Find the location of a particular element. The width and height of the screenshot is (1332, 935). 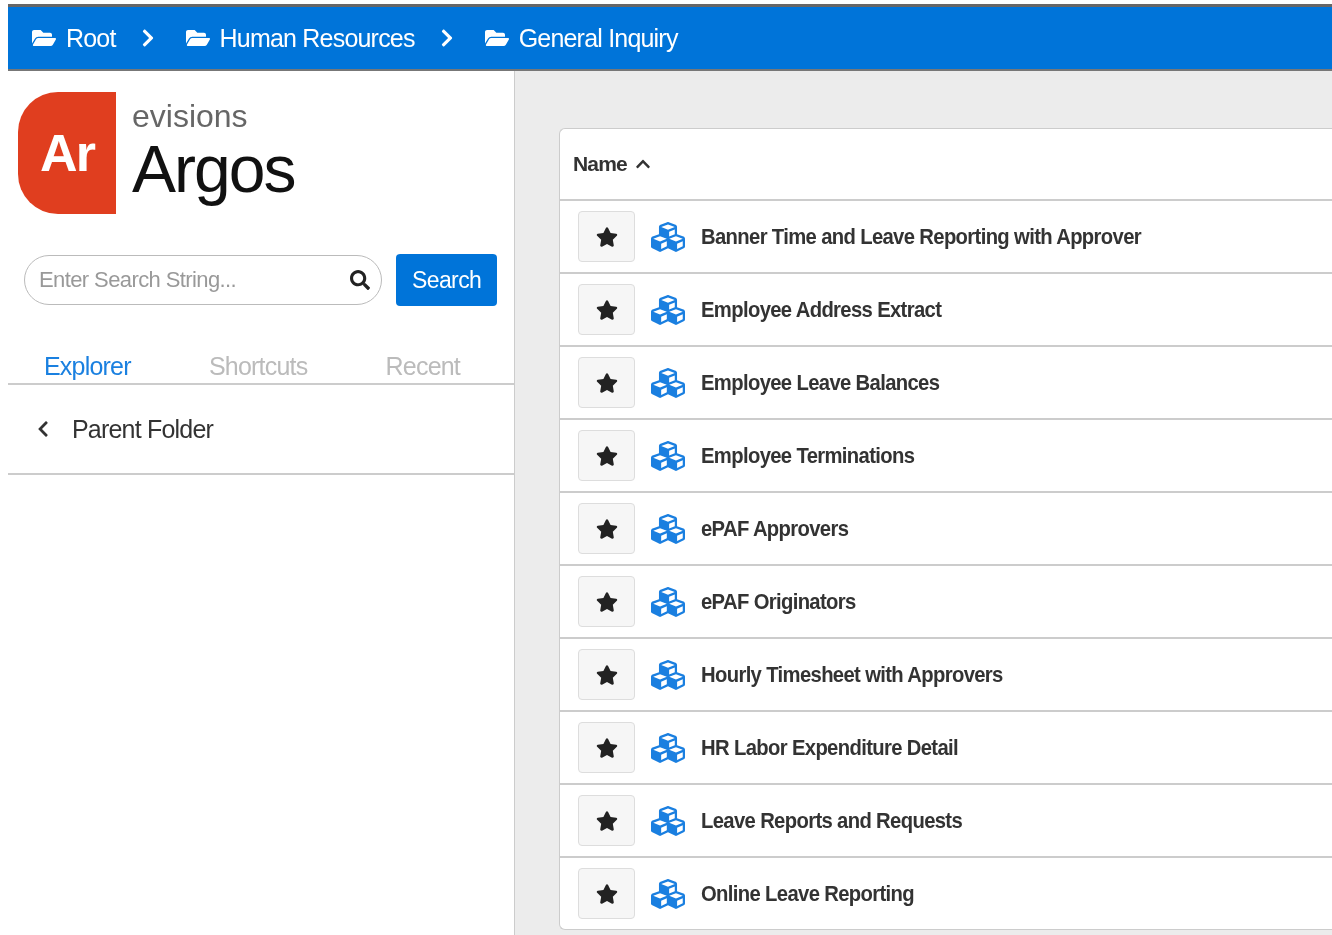

parent-folder-link: Parent Folder is located at coordinates (261, 430).